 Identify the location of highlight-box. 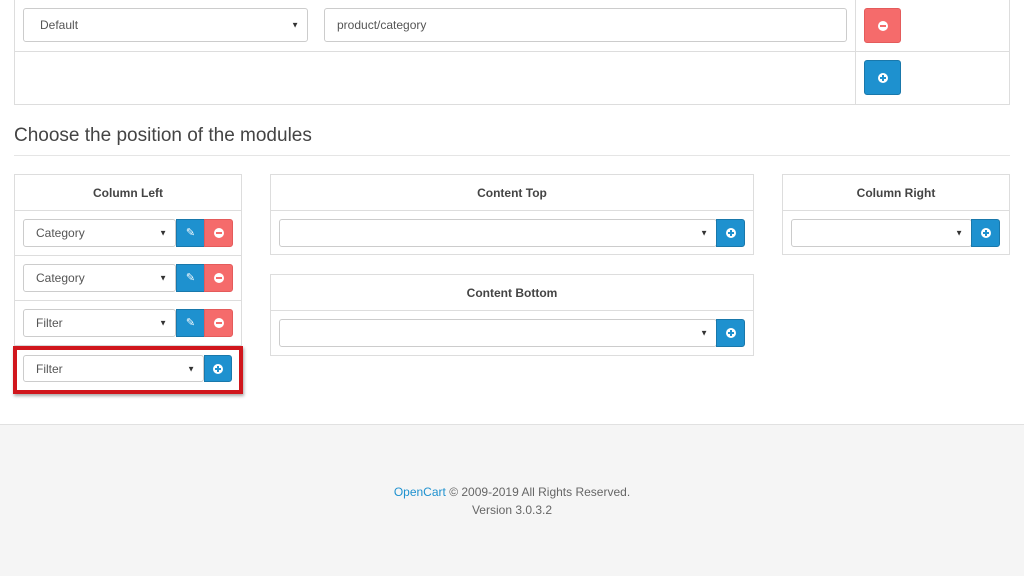
(128, 370).